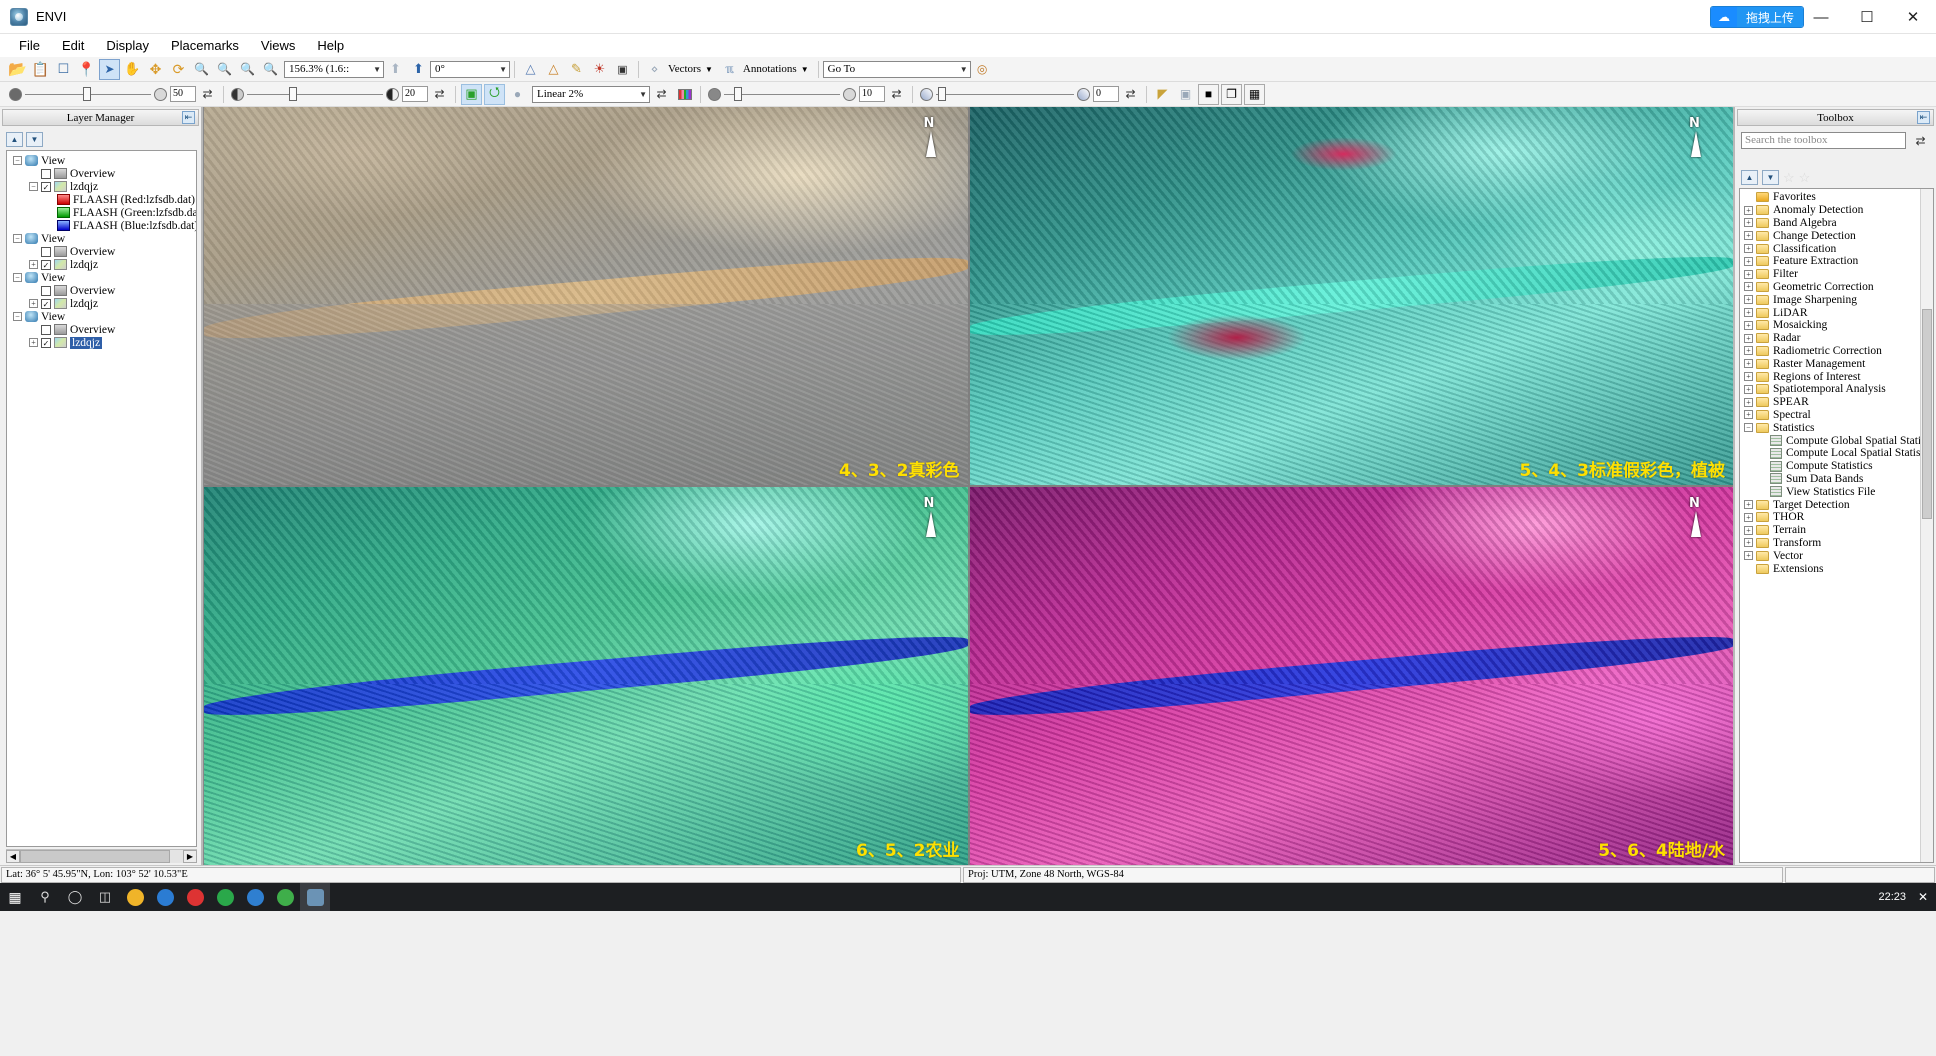  What do you see at coordinates (205, 45) in the screenshot?
I see `menu-placemarks: Placemarks` at bounding box center [205, 45].